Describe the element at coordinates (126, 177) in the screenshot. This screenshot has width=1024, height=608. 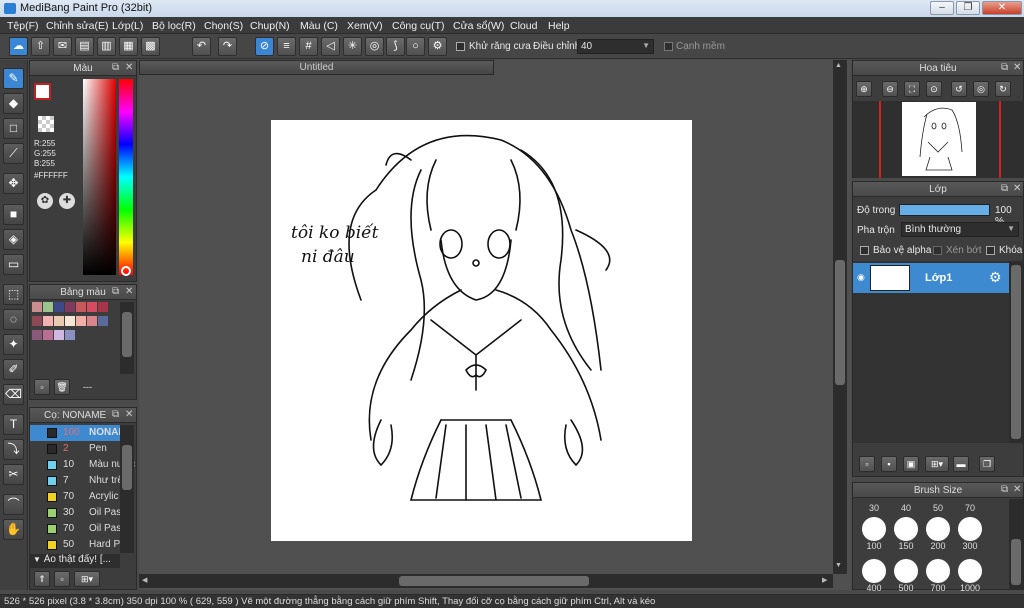
I see `hue-slider` at that location.